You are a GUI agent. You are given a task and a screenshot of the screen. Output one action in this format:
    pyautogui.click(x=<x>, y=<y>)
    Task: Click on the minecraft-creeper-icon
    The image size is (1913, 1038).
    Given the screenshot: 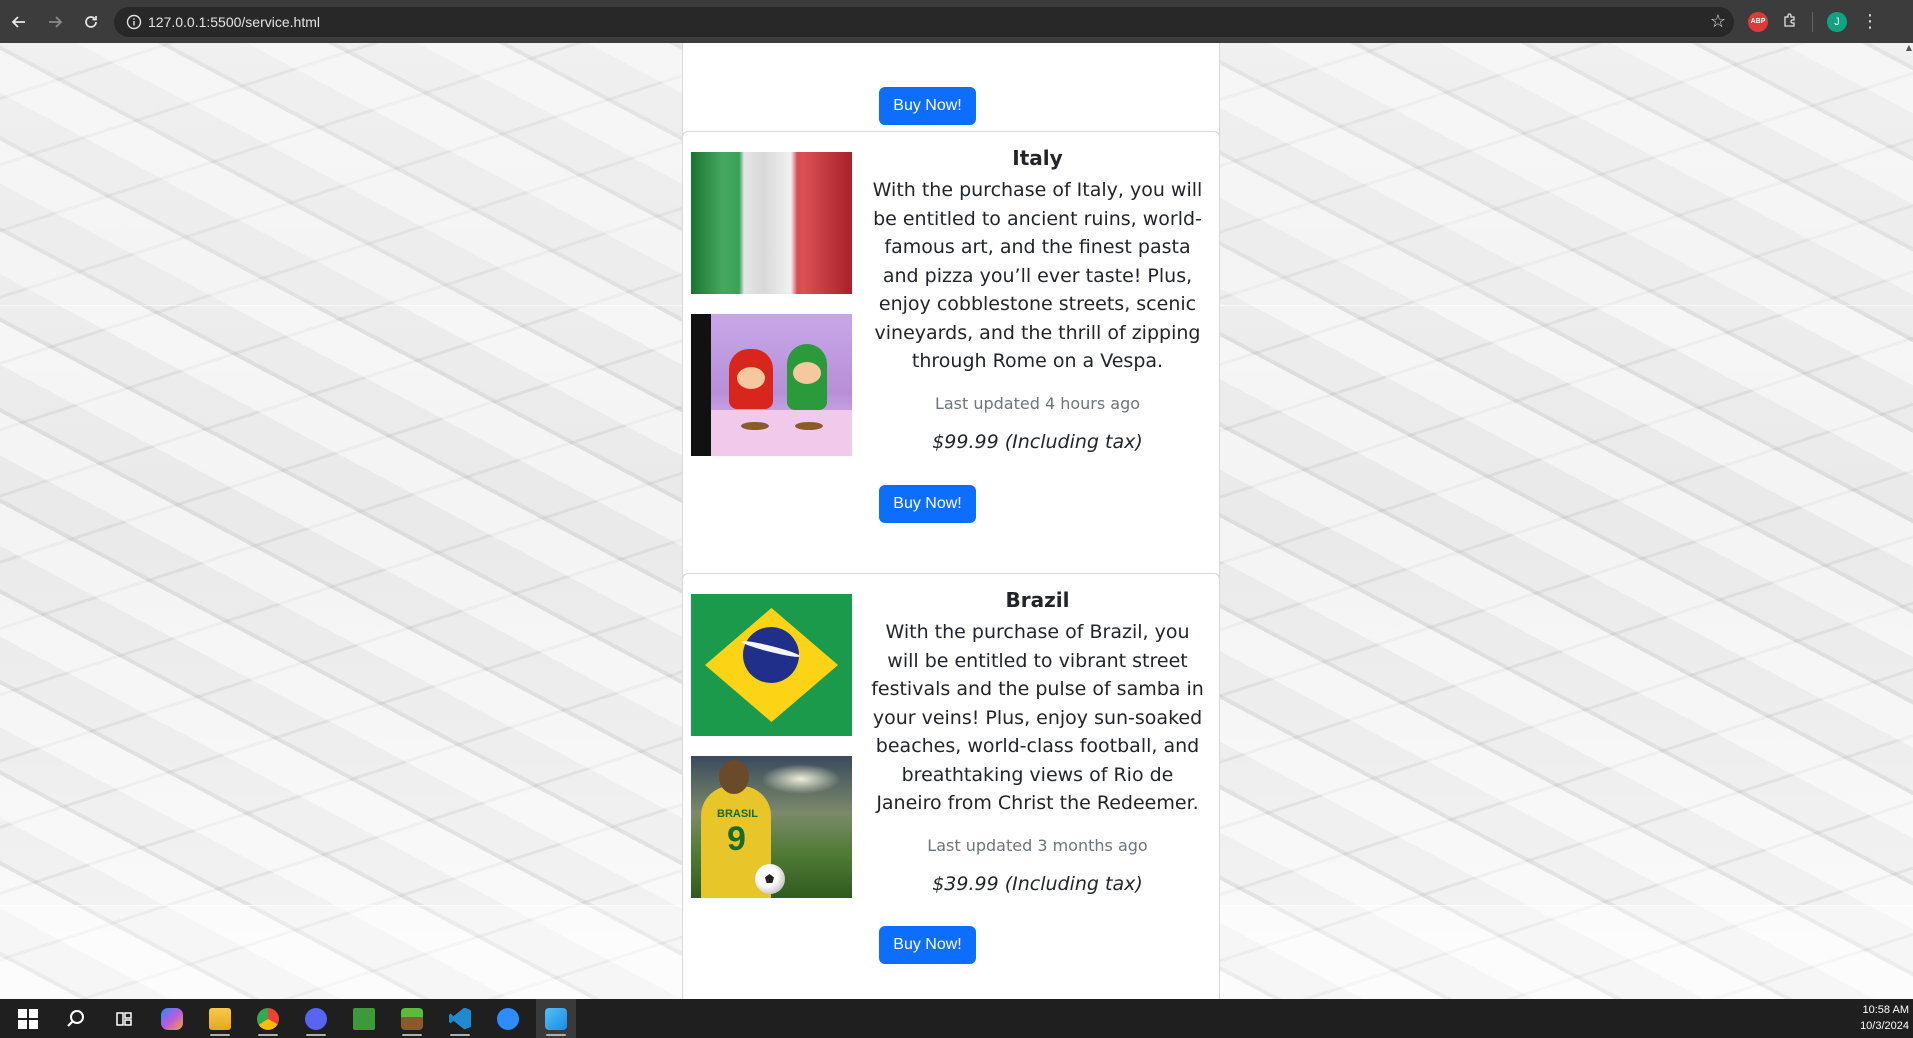 What is the action you would take?
    pyautogui.click(x=364, y=1018)
    